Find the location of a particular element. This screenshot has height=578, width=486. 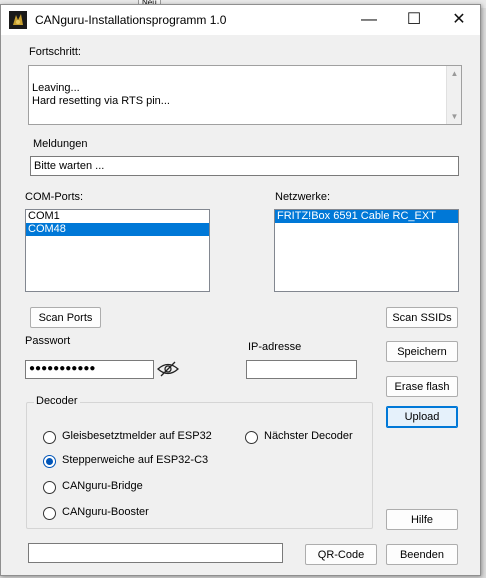

radio-label: Gleisbesetztmelder auf ESP32 is located at coordinates (137, 436).